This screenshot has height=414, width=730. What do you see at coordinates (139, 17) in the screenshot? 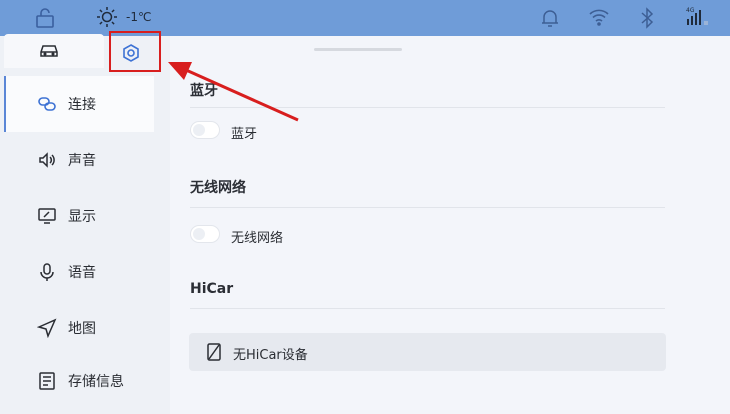
I see `temperature: -1℃` at bounding box center [139, 17].